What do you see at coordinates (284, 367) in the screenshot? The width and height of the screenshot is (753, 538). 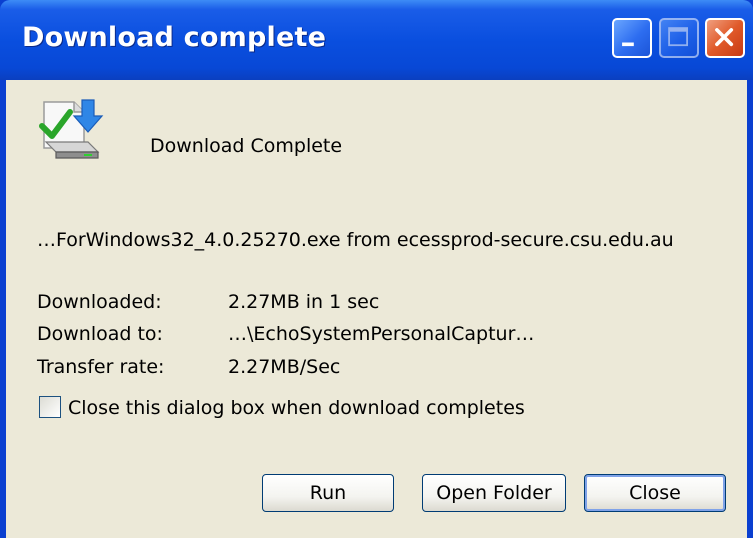 I see `transfer-rate-value: 2.27MB/Sec` at bounding box center [284, 367].